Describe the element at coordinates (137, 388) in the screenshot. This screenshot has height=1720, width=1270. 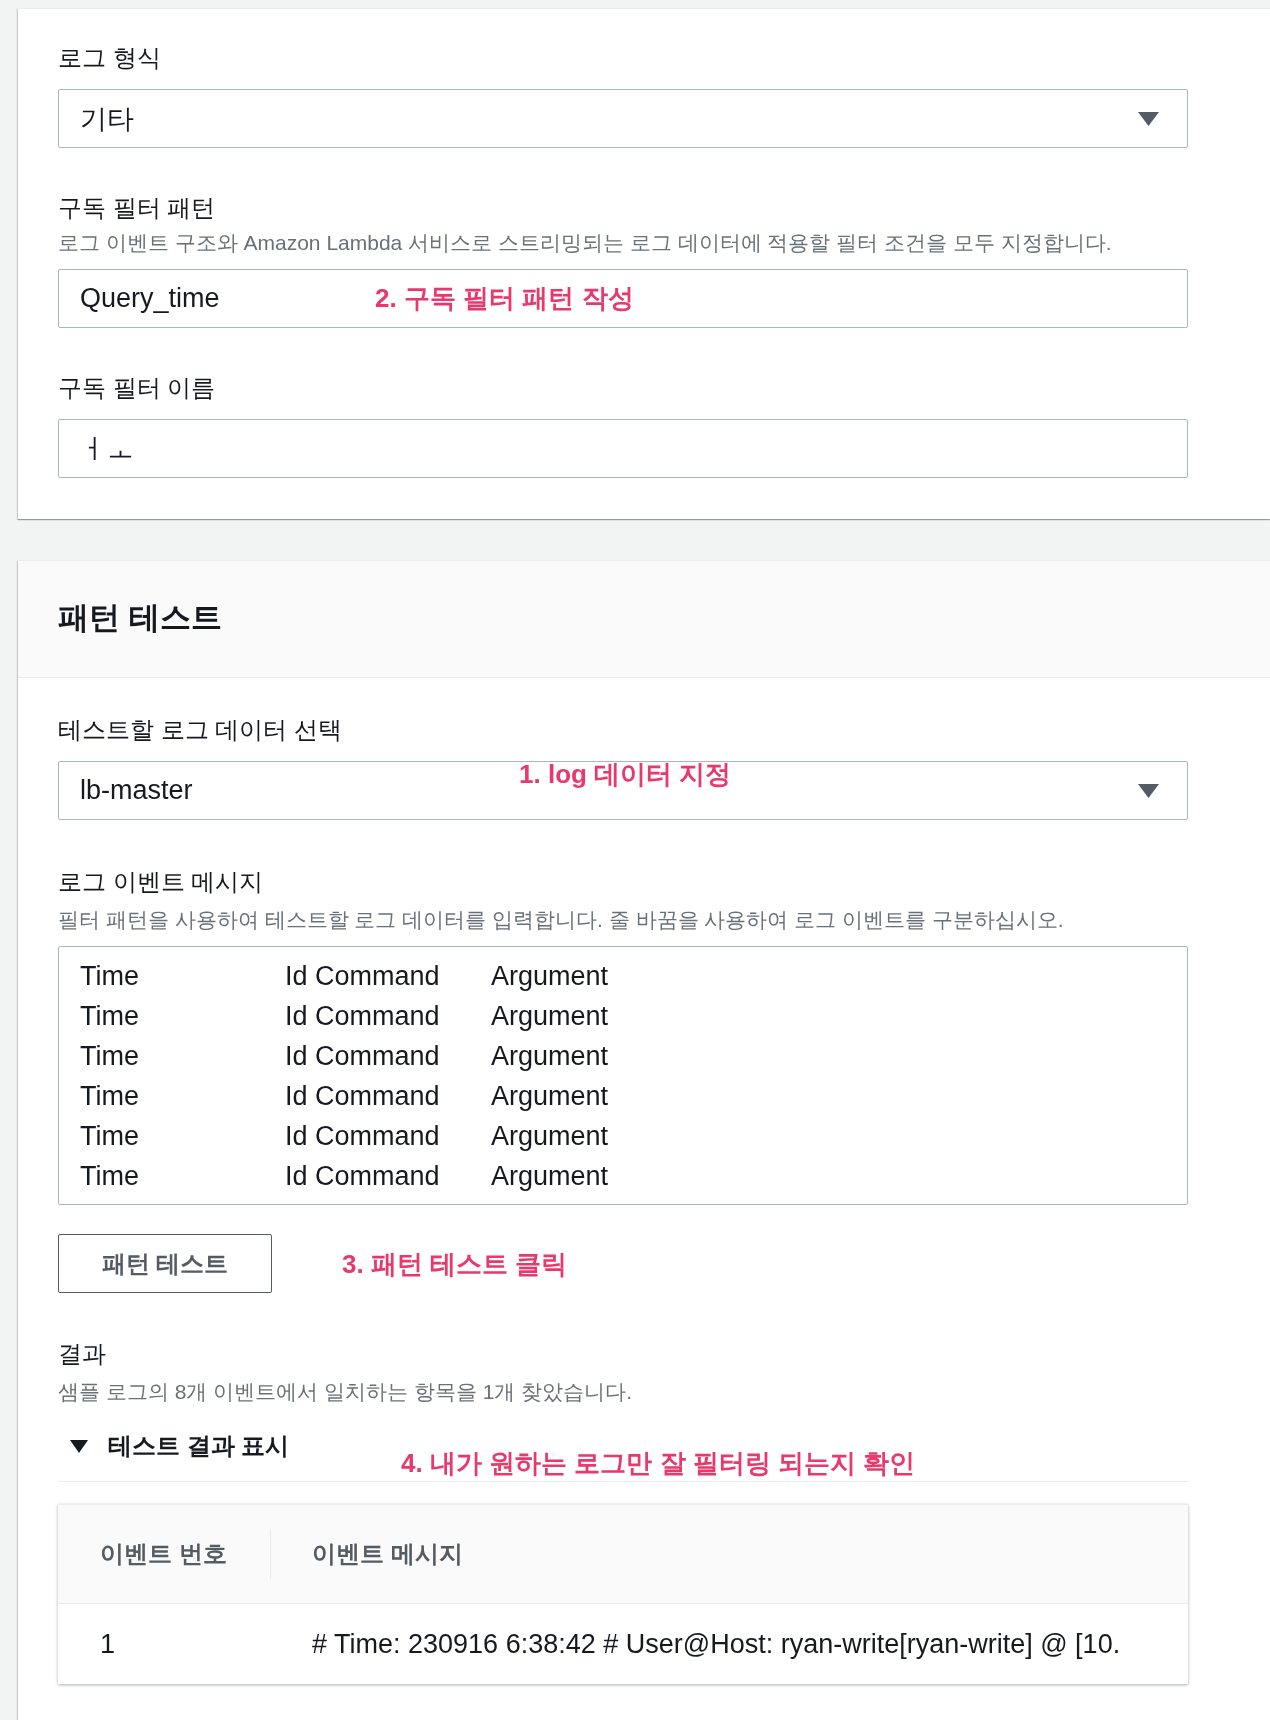
I see `field-label: 구독 필터 이름` at that location.